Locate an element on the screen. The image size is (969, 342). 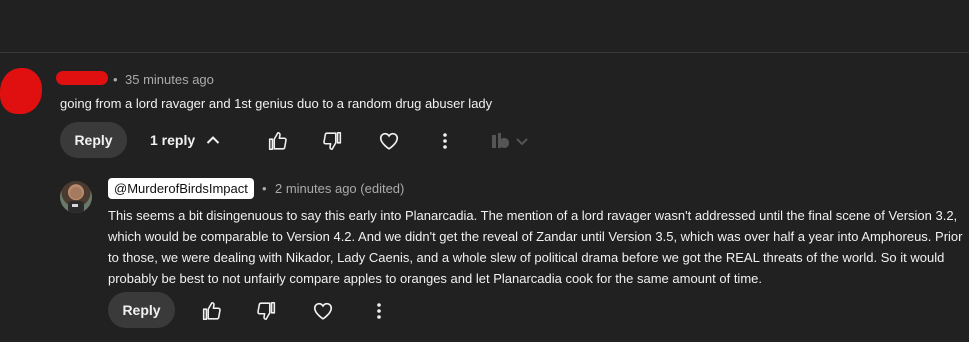
top-divider is located at coordinates (484, 52).